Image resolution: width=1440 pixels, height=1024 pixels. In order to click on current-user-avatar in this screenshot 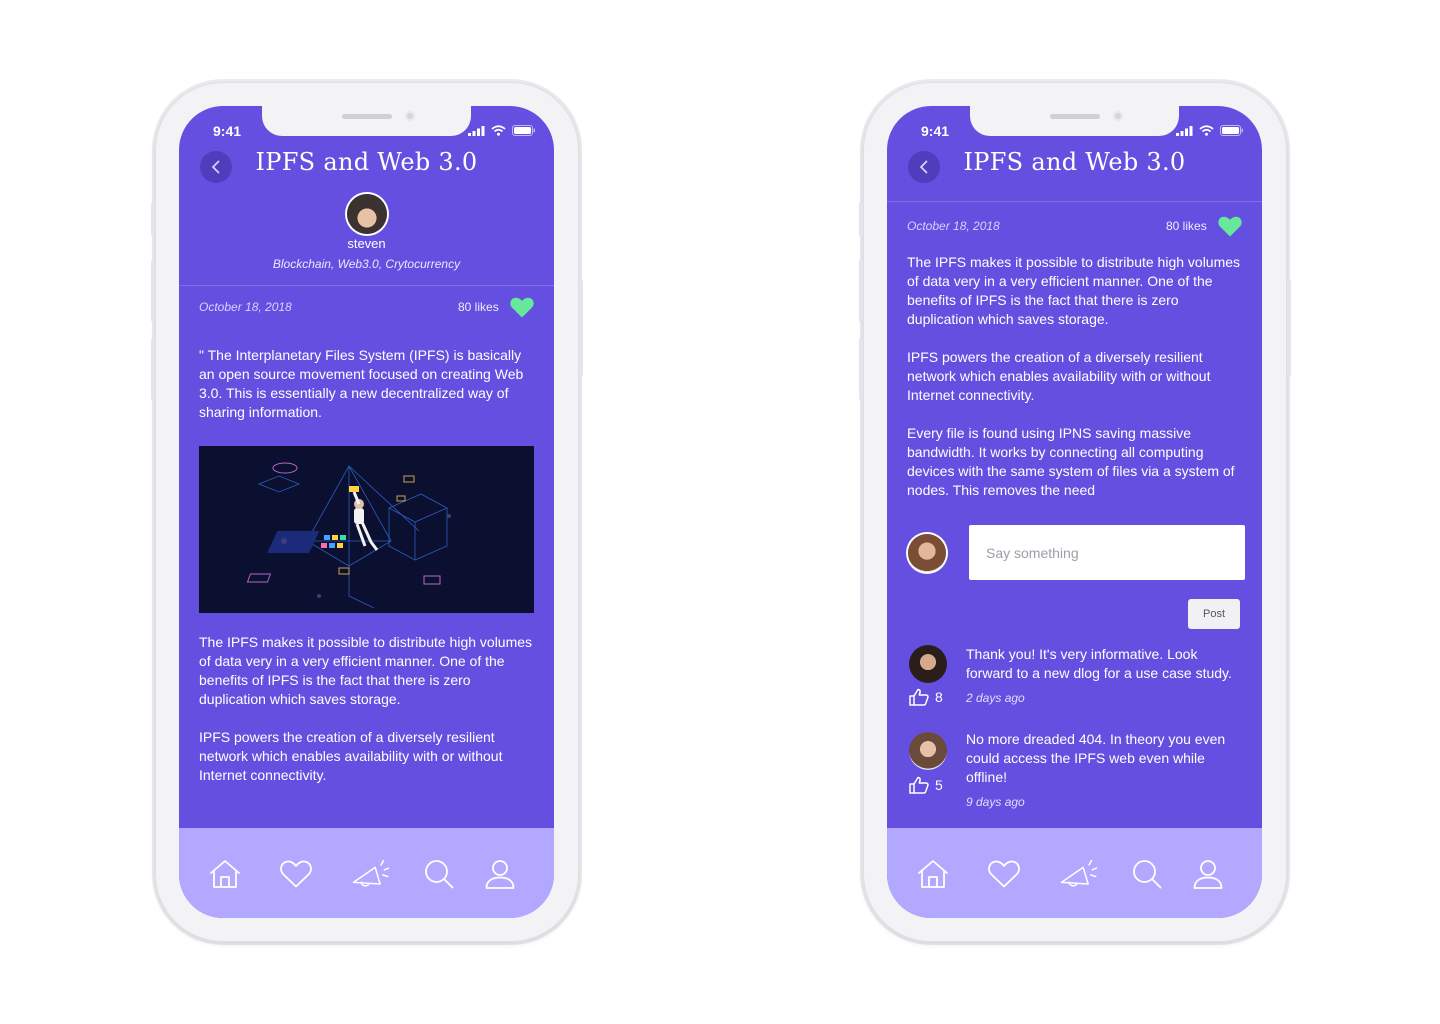, I will do `click(927, 553)`.